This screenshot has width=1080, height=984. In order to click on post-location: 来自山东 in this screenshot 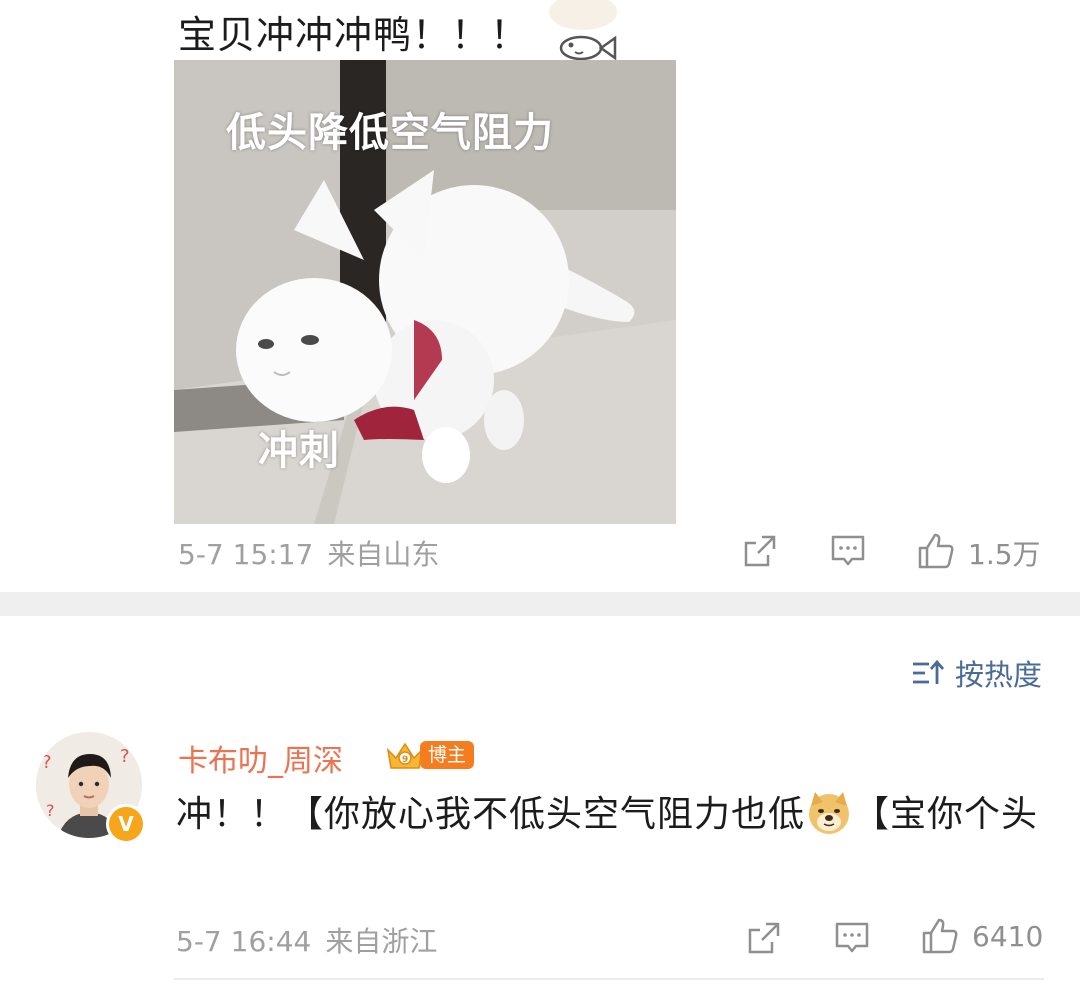, I will do `click(383, 554)`.